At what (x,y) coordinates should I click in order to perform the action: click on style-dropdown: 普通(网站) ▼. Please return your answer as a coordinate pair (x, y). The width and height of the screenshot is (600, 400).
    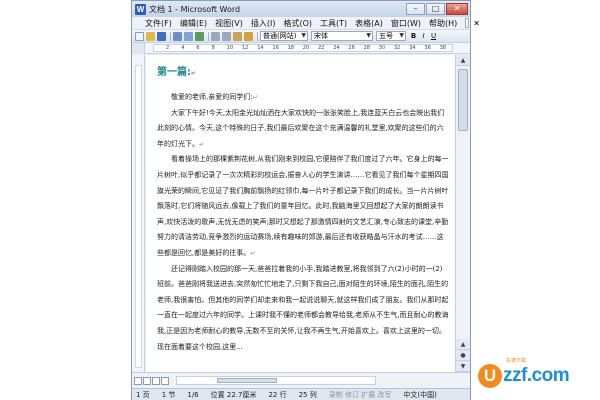
    Looking at the image, I should click on (284, 36).